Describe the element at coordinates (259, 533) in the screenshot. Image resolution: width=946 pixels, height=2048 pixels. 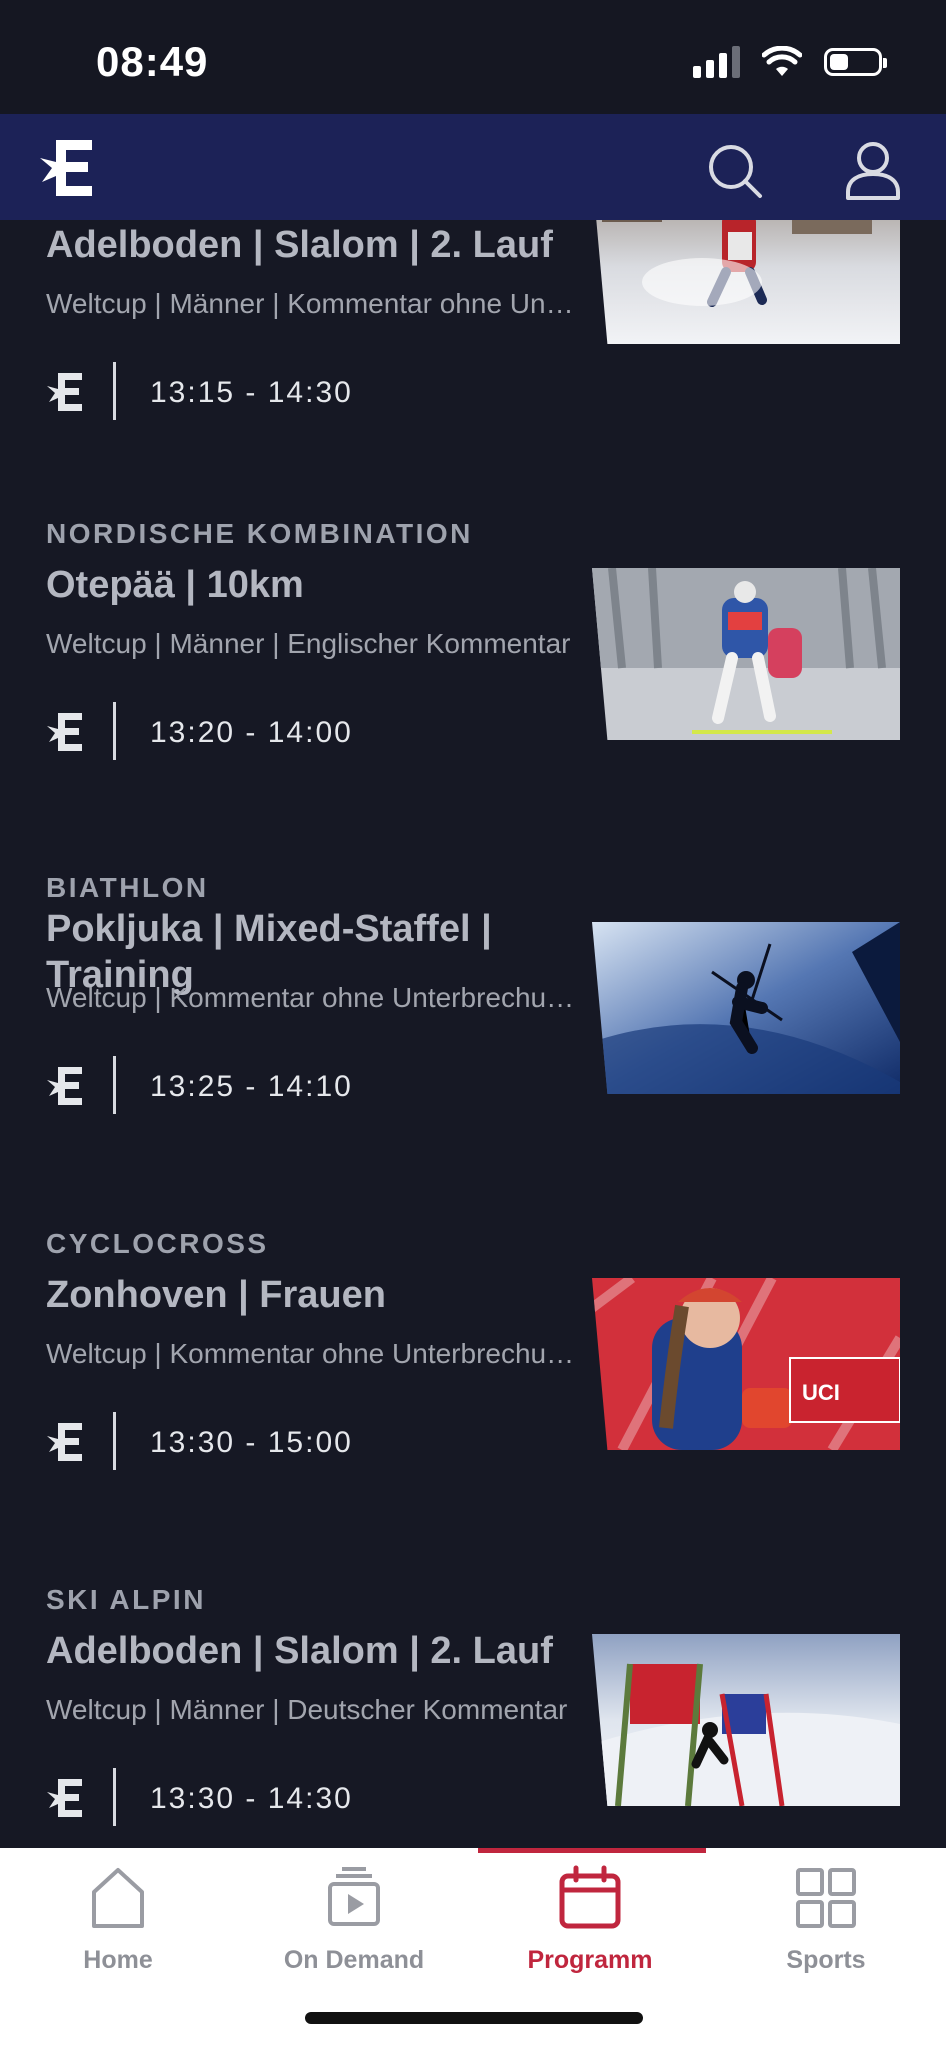
I see `sport-label: NORDISCHE KOMBINATION` at that location.